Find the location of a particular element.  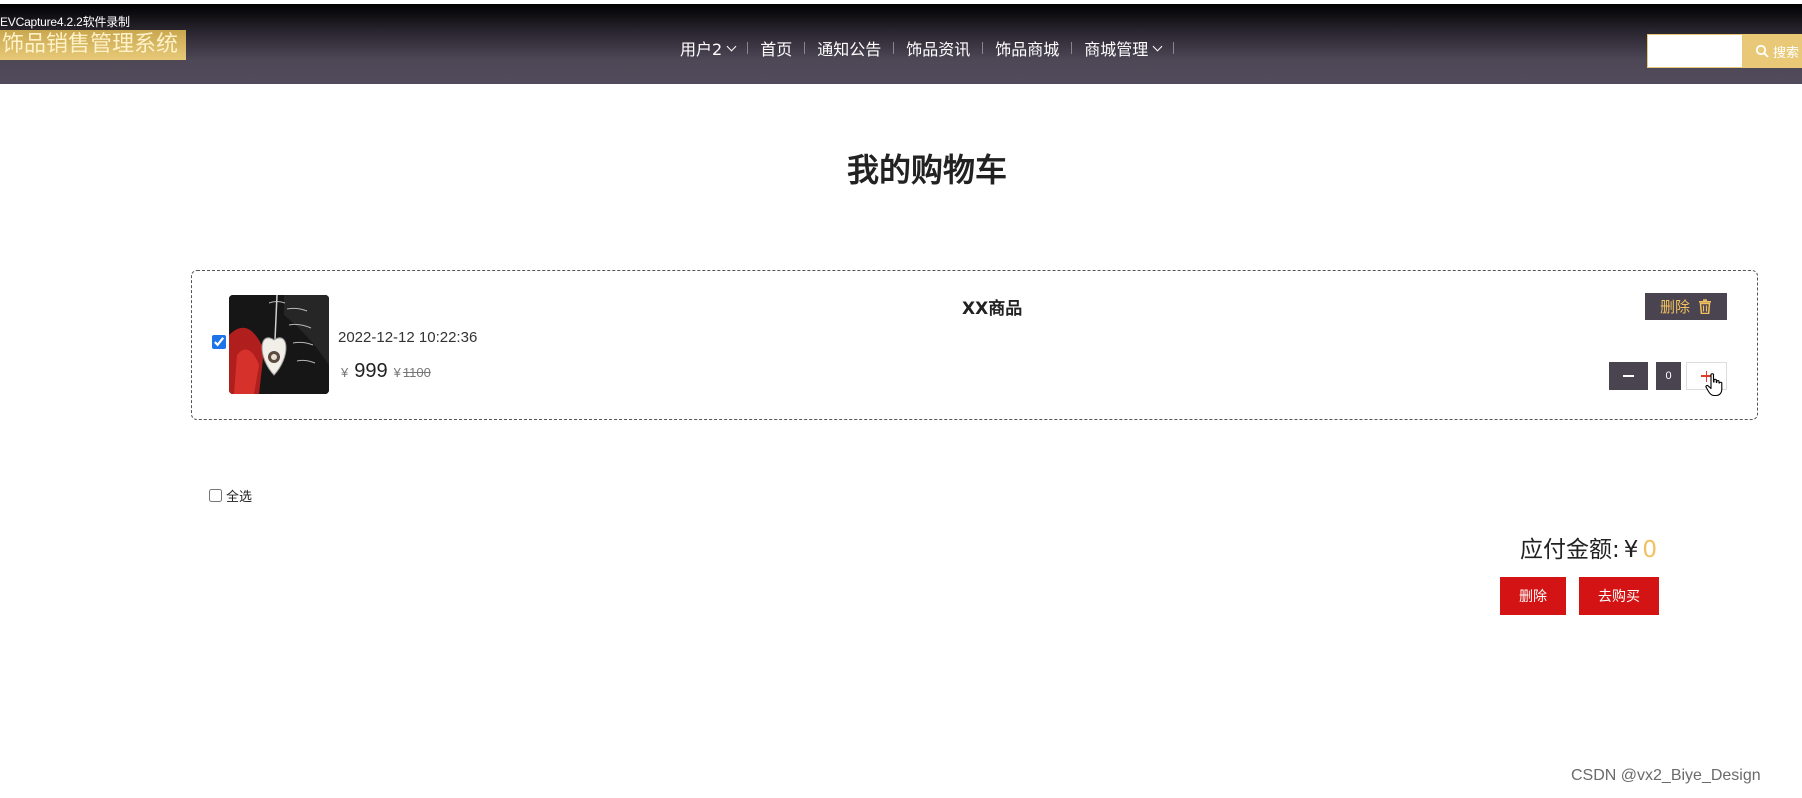

cart-item-date: 2022-12-12 10:22:36 is located at coordinates (408, 337).